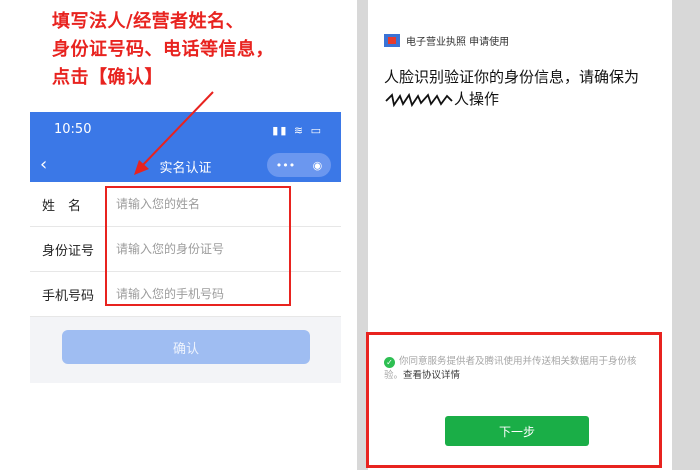 The width and height of the screenshot is (700, 470). What do you see at coordinates (512, 77) in the screenshot?
I see `headline-text: 人脸识别验证你的身份信息，请确保为` at bounding box center [512, 77].